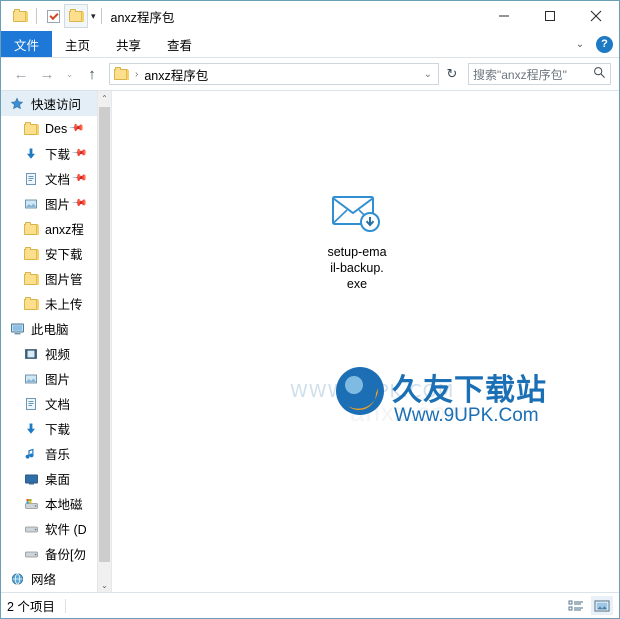 This screenshot has height=619, width=620. I want to click on forward-button: →, so click(47, 74).